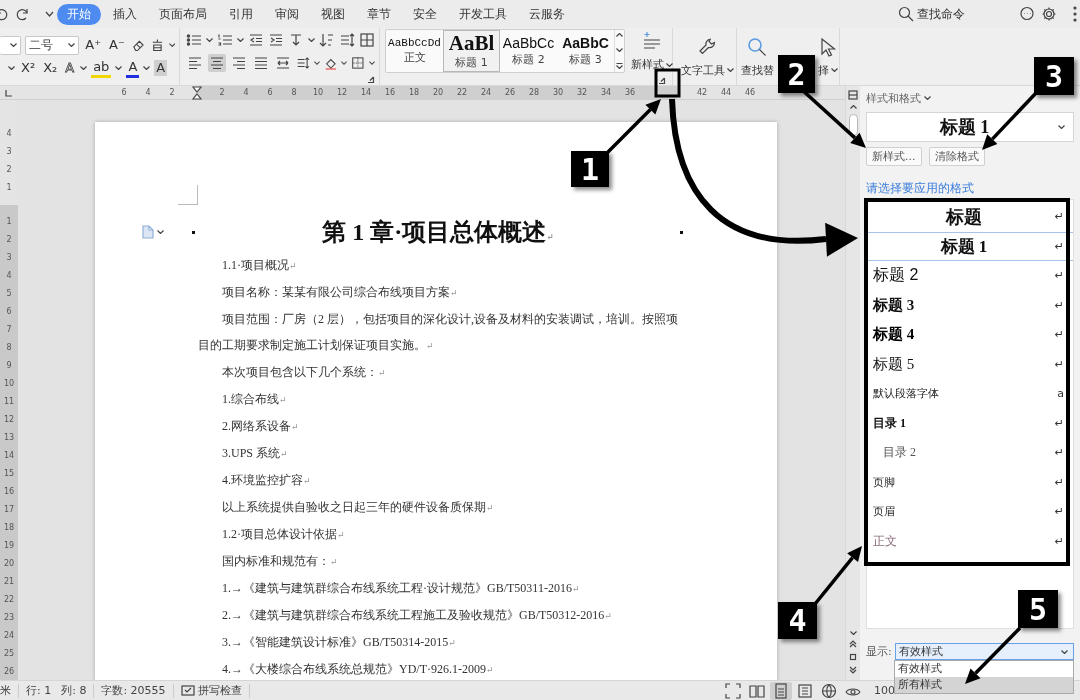 The image size is (1080, 700). What do you see at coordinates (984, 669) in the screenshot?
I see `dropdown-option: 有效样式` at bounding box center [984, 669].